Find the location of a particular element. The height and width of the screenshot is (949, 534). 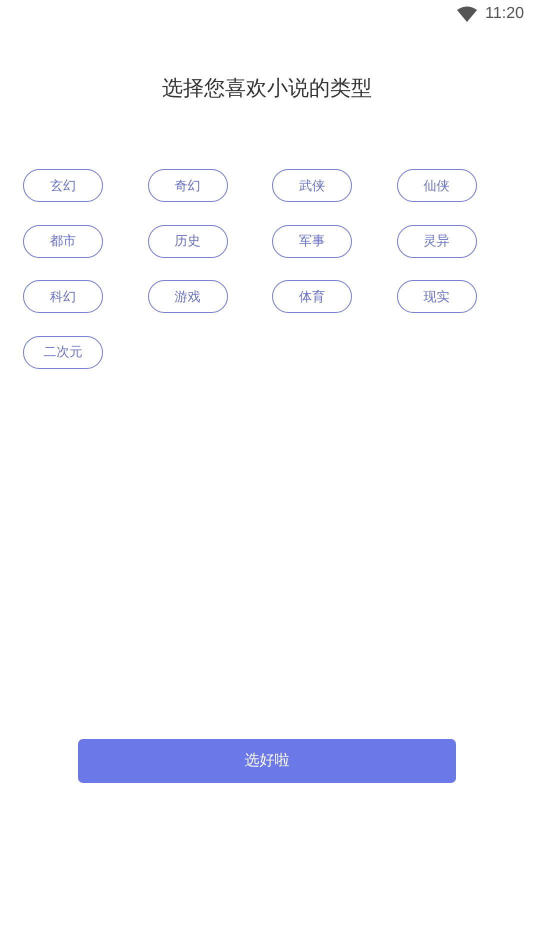

genre-chip: 科幻 is located at coordinates (63, 296).